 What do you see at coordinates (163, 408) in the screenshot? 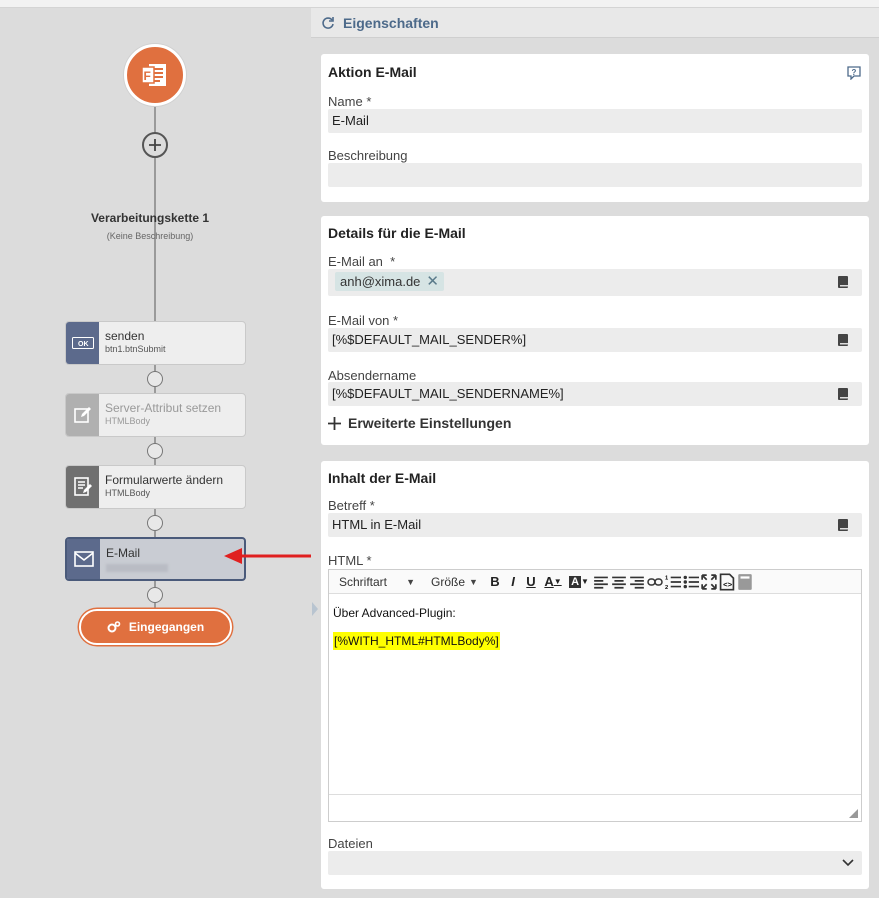
I see `node-title: Server-Attribut setzen` at bounding box center [163, 408].